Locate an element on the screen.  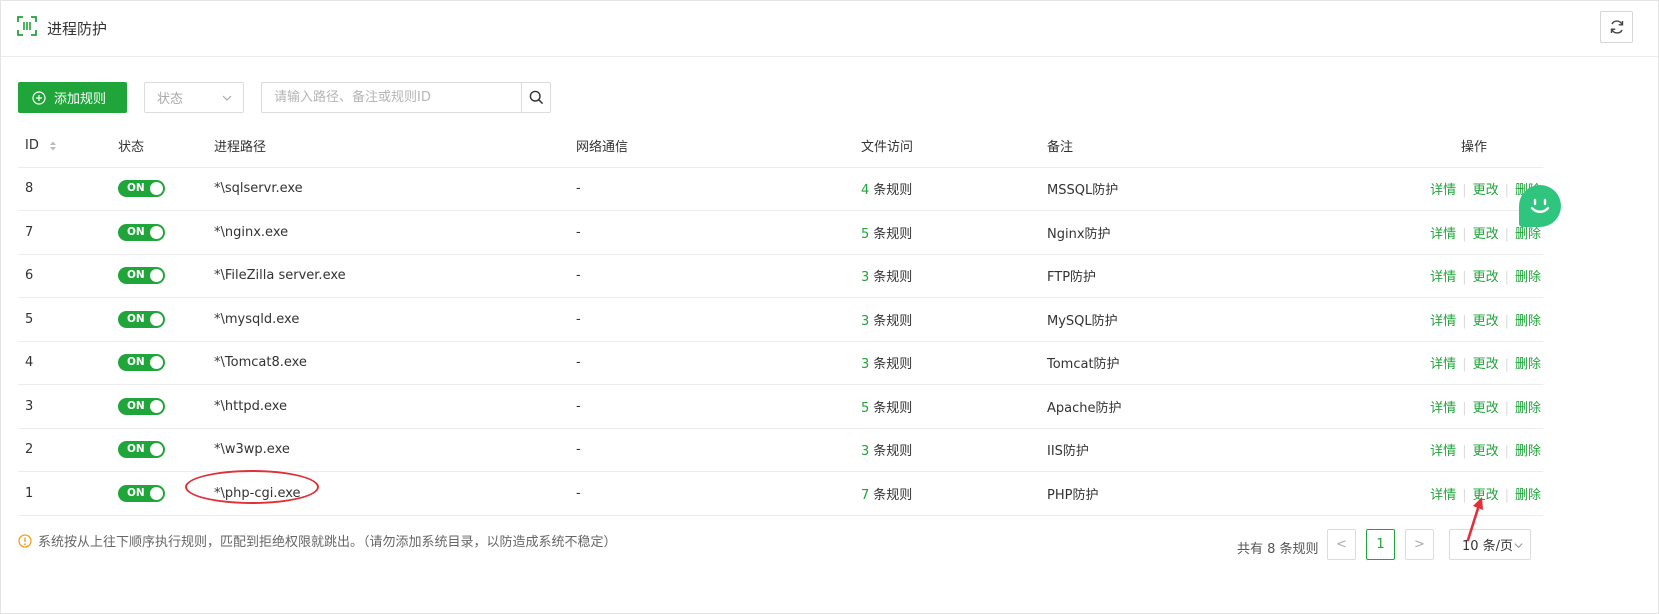
column-header-path: 进程路径 is located at coordinates (388, 146).